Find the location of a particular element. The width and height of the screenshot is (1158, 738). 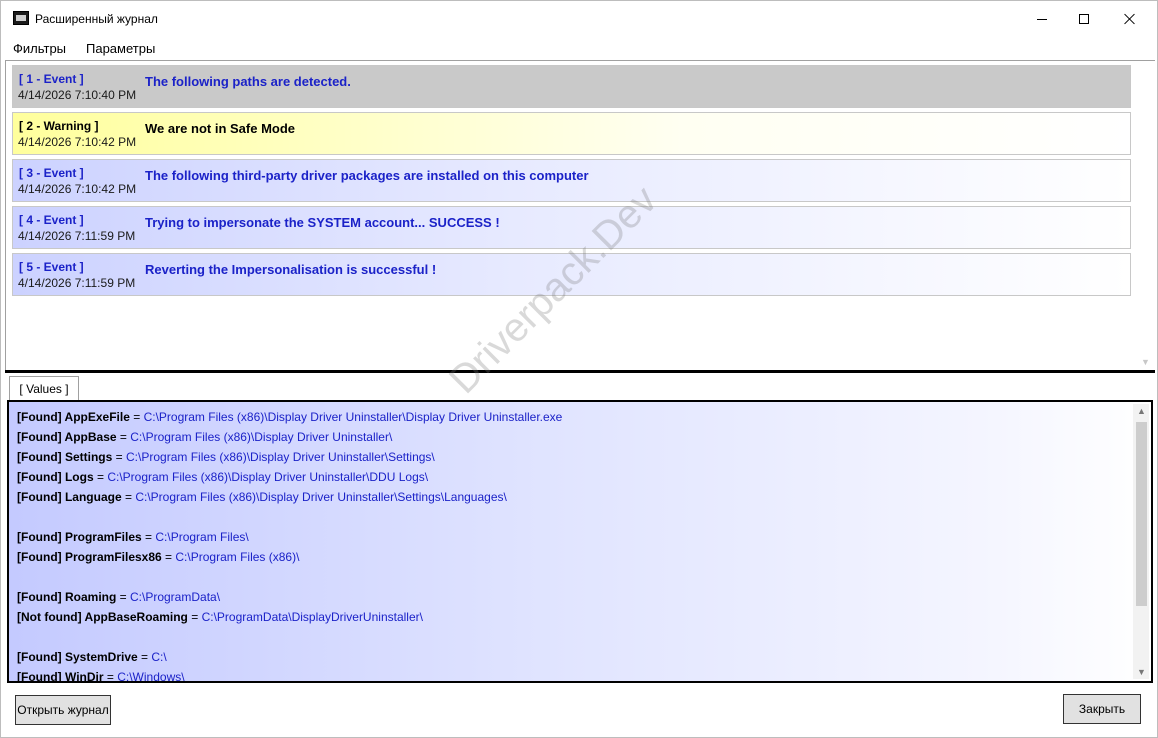

value-line: [Found] SystemDrive = C:\ is located at coordinates (92, 657).